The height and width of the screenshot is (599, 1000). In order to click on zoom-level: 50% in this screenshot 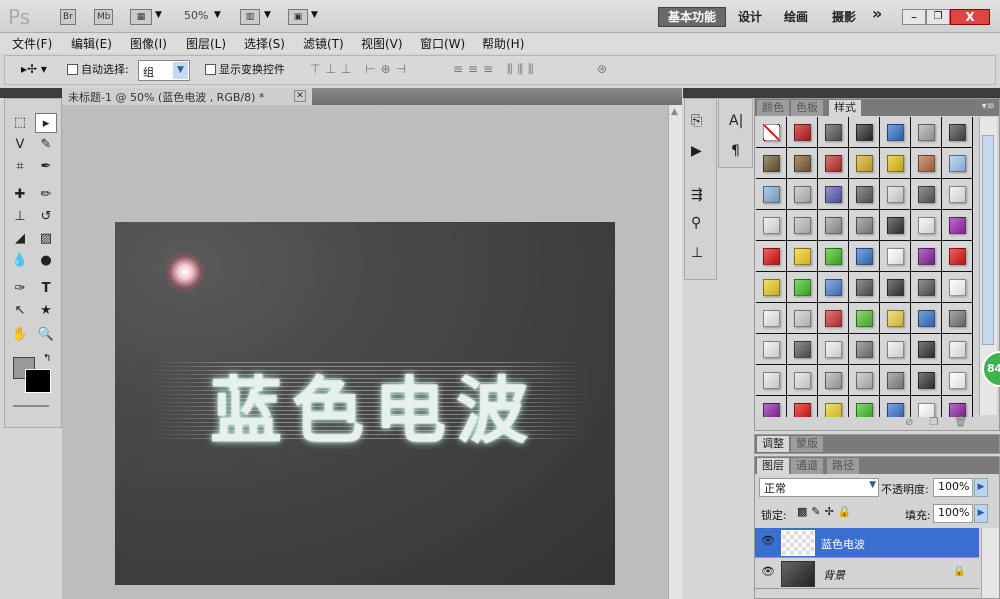, I will do `click(196, 15)`.